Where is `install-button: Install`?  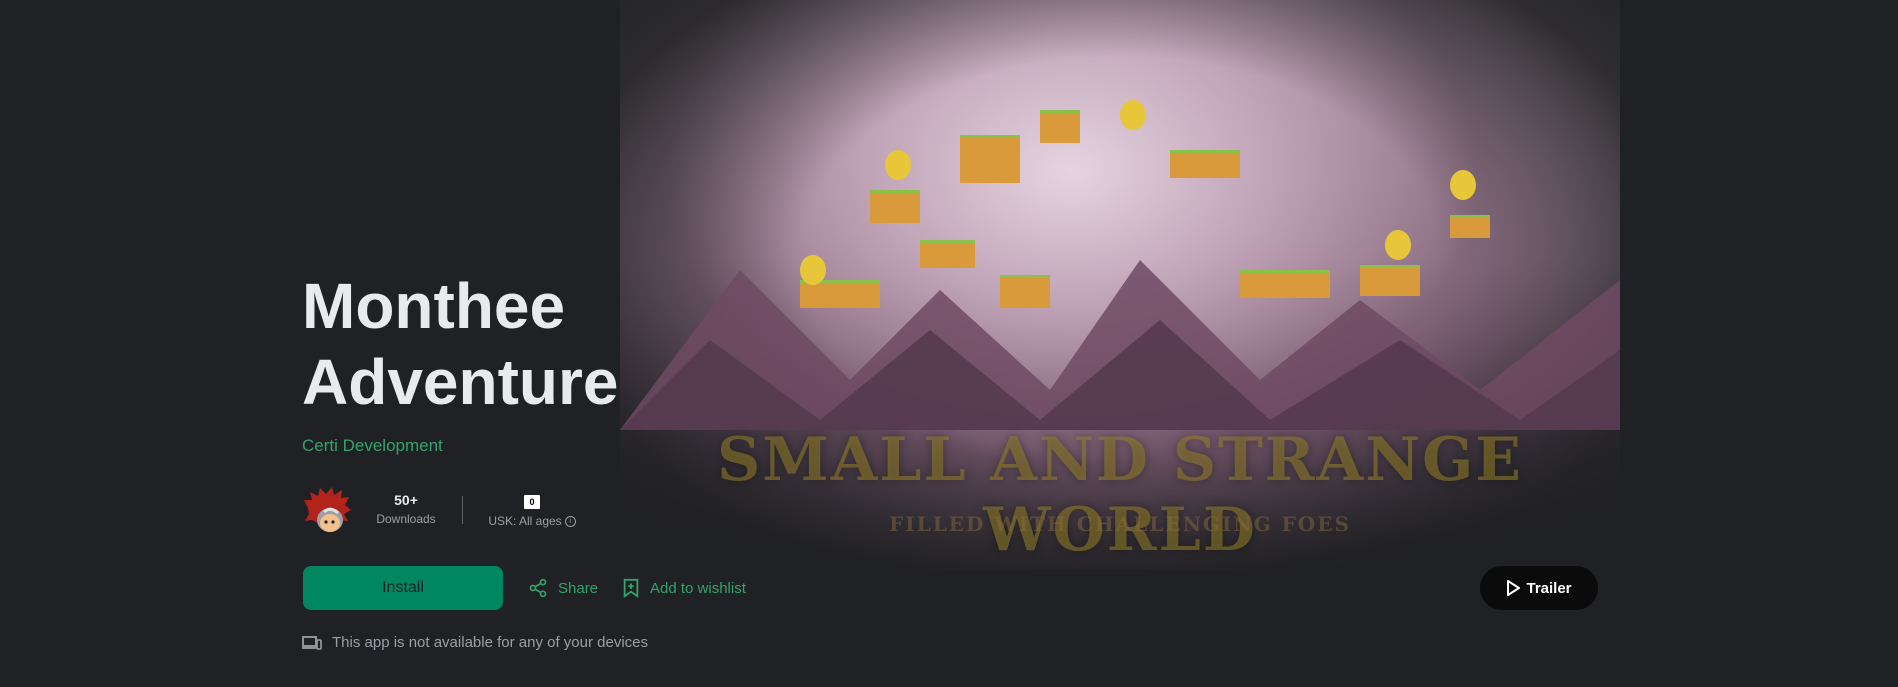 install-button: Install is located at coordinates (403, 588).